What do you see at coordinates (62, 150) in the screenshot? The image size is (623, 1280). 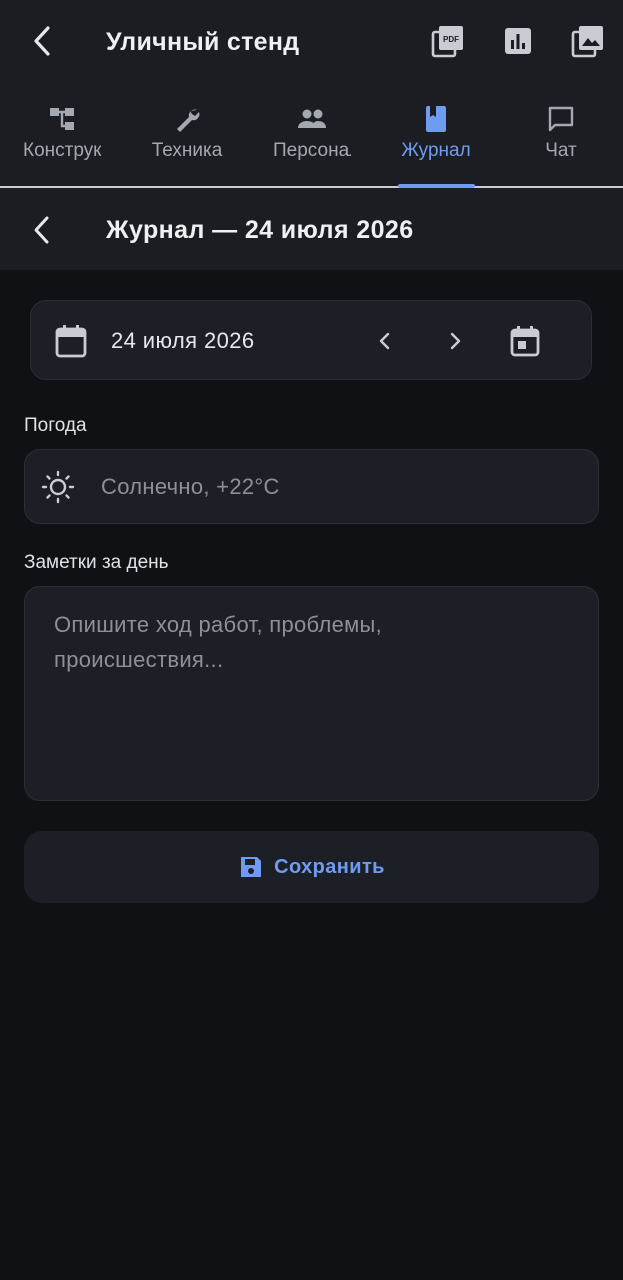 I see `tab-label: Конструкции` at bounding box center [62, 150].